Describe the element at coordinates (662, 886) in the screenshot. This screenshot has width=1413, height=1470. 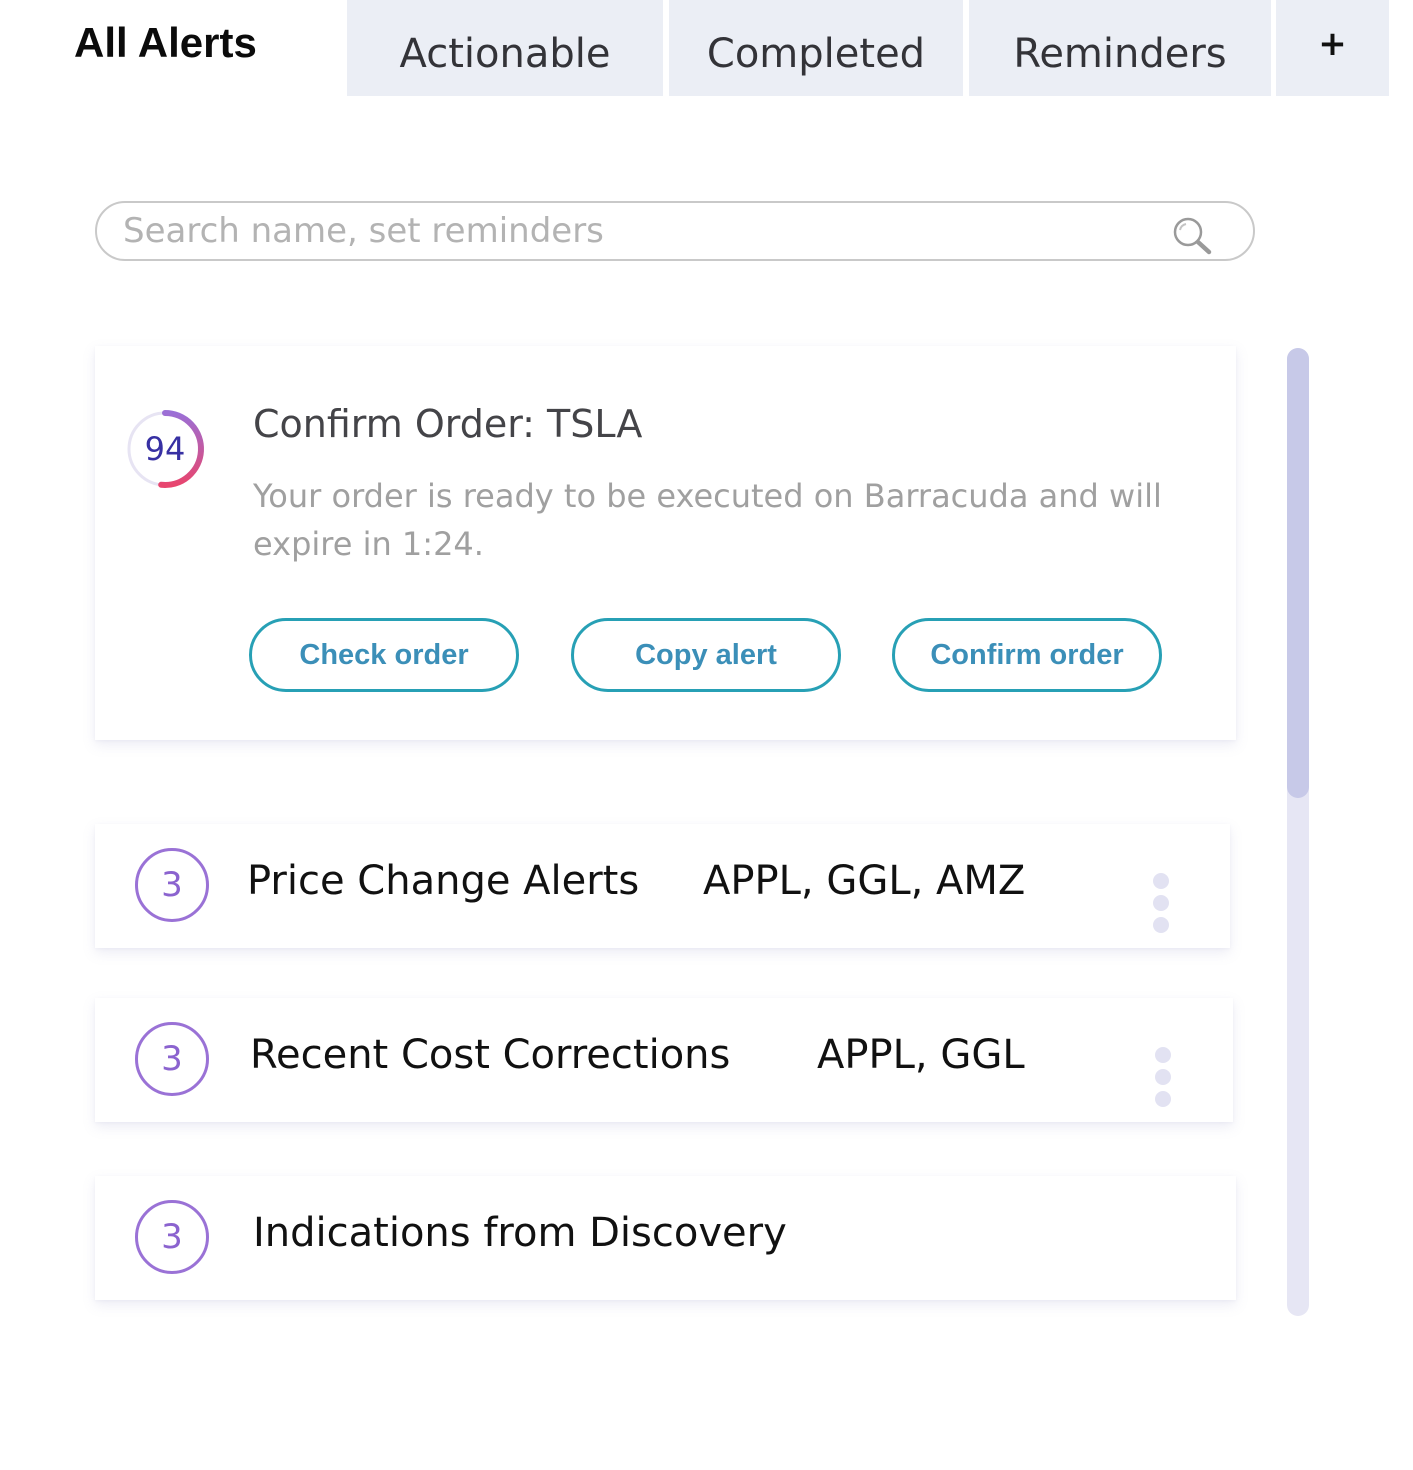
I see `alert-group-row: 3 Price Change Alerts APPL, GGL, AMZ` at that location.